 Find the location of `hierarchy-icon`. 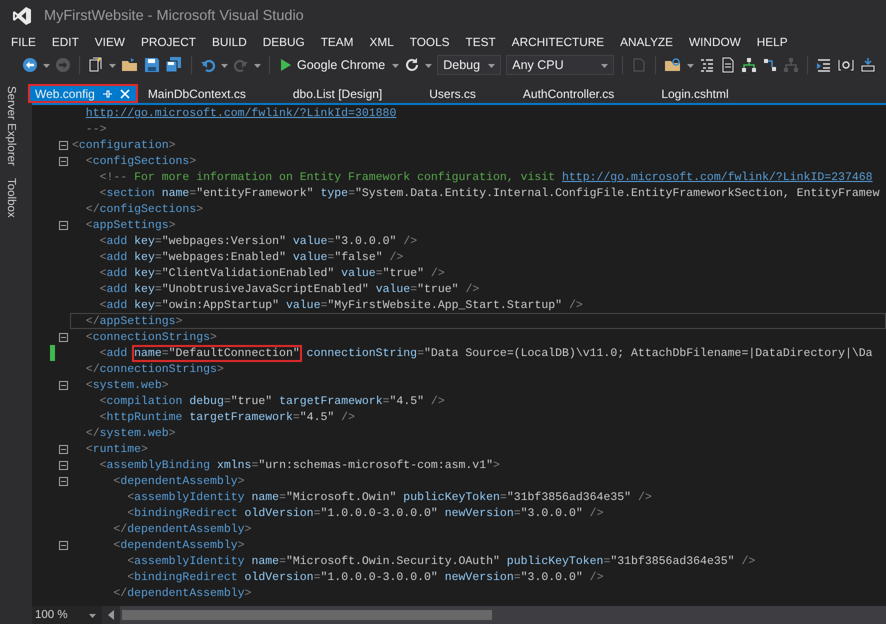

hierarchy-icon is located at coordinates (749, 65).